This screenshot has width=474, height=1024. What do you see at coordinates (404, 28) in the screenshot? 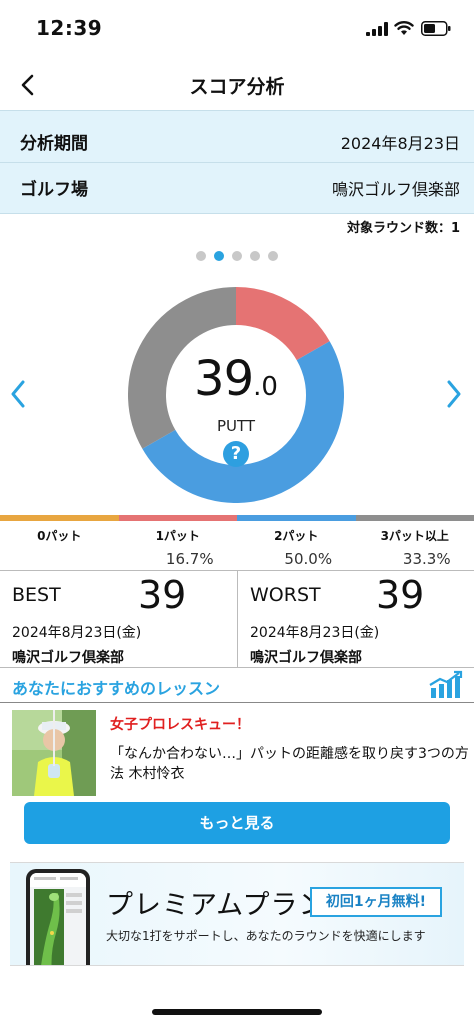
I see `wifi-icon` at bounding box center [404, 28].